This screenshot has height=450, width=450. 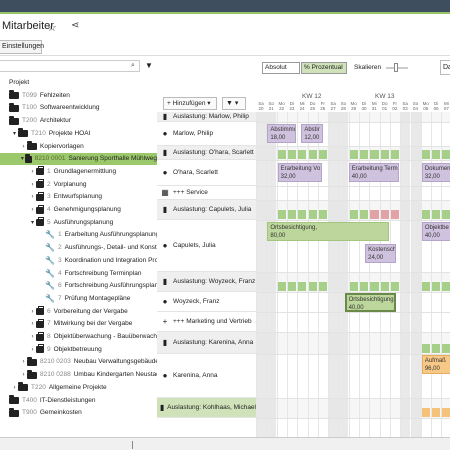 What do you see at coordinates (49, 222) in the screenshot?
I see `tree-item-code: 5` at bounding box center [49, 222].